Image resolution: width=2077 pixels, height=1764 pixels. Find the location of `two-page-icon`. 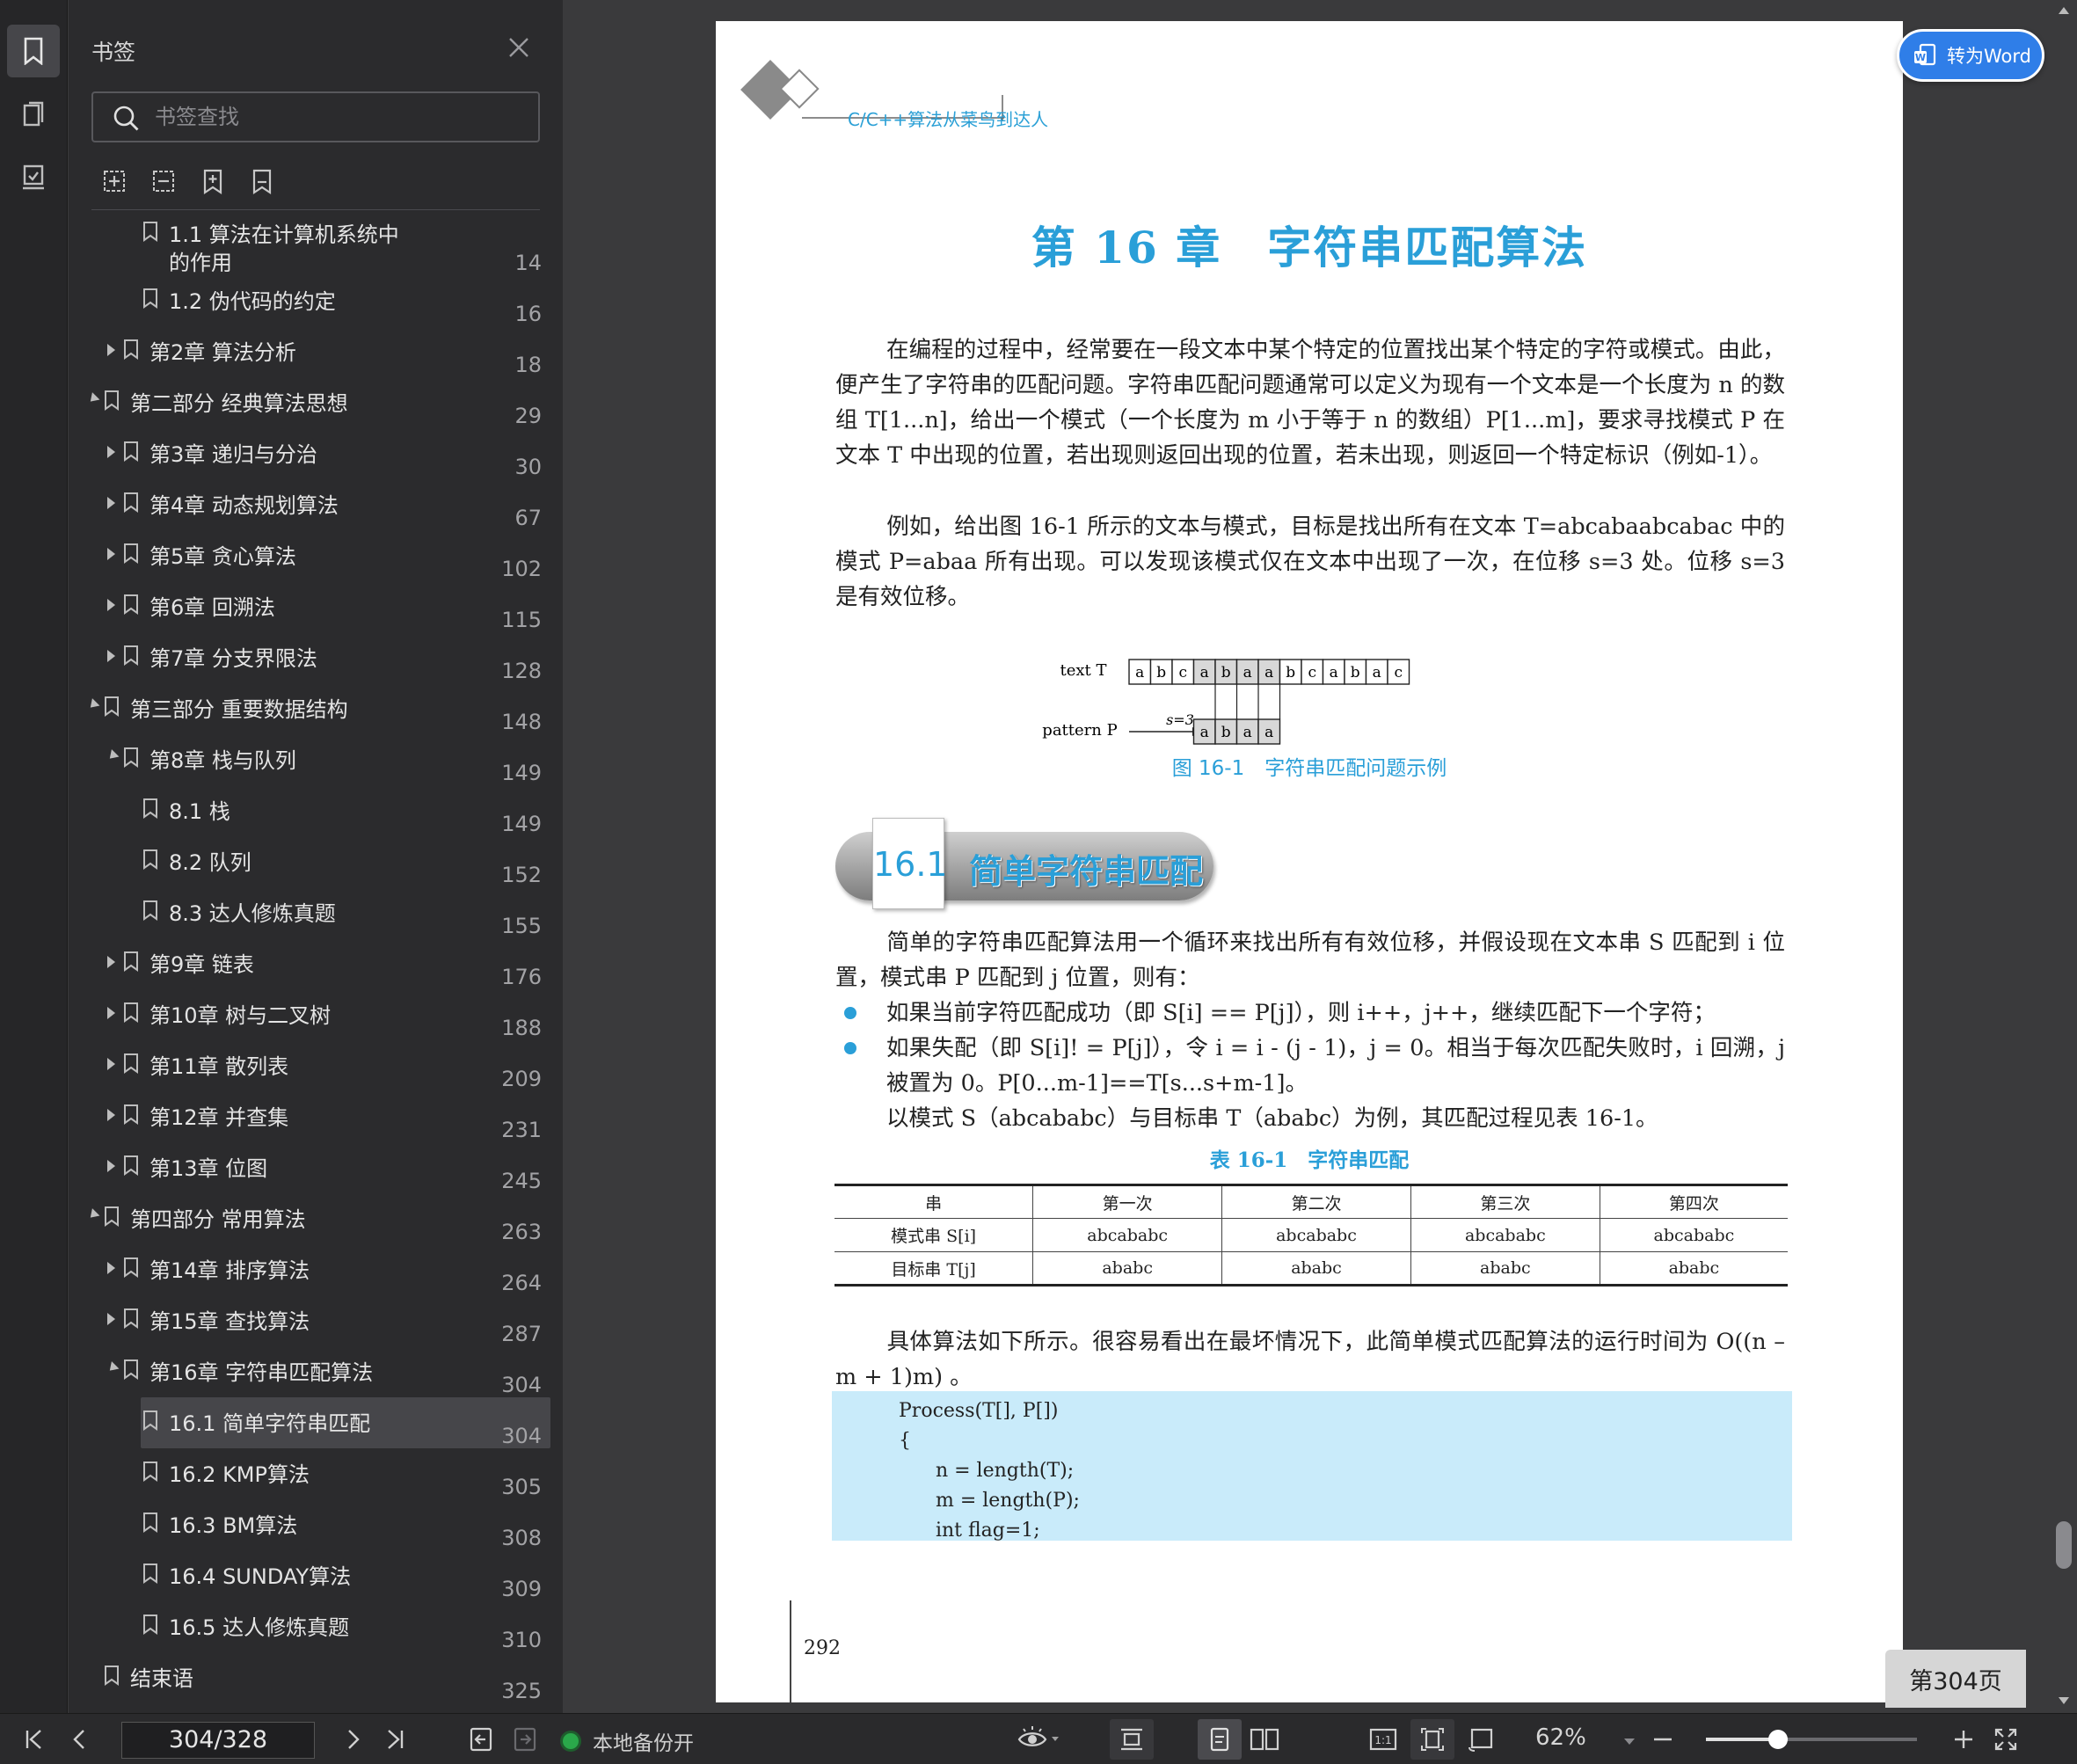

two-page-icon is located at coordinates (1264, 1741).